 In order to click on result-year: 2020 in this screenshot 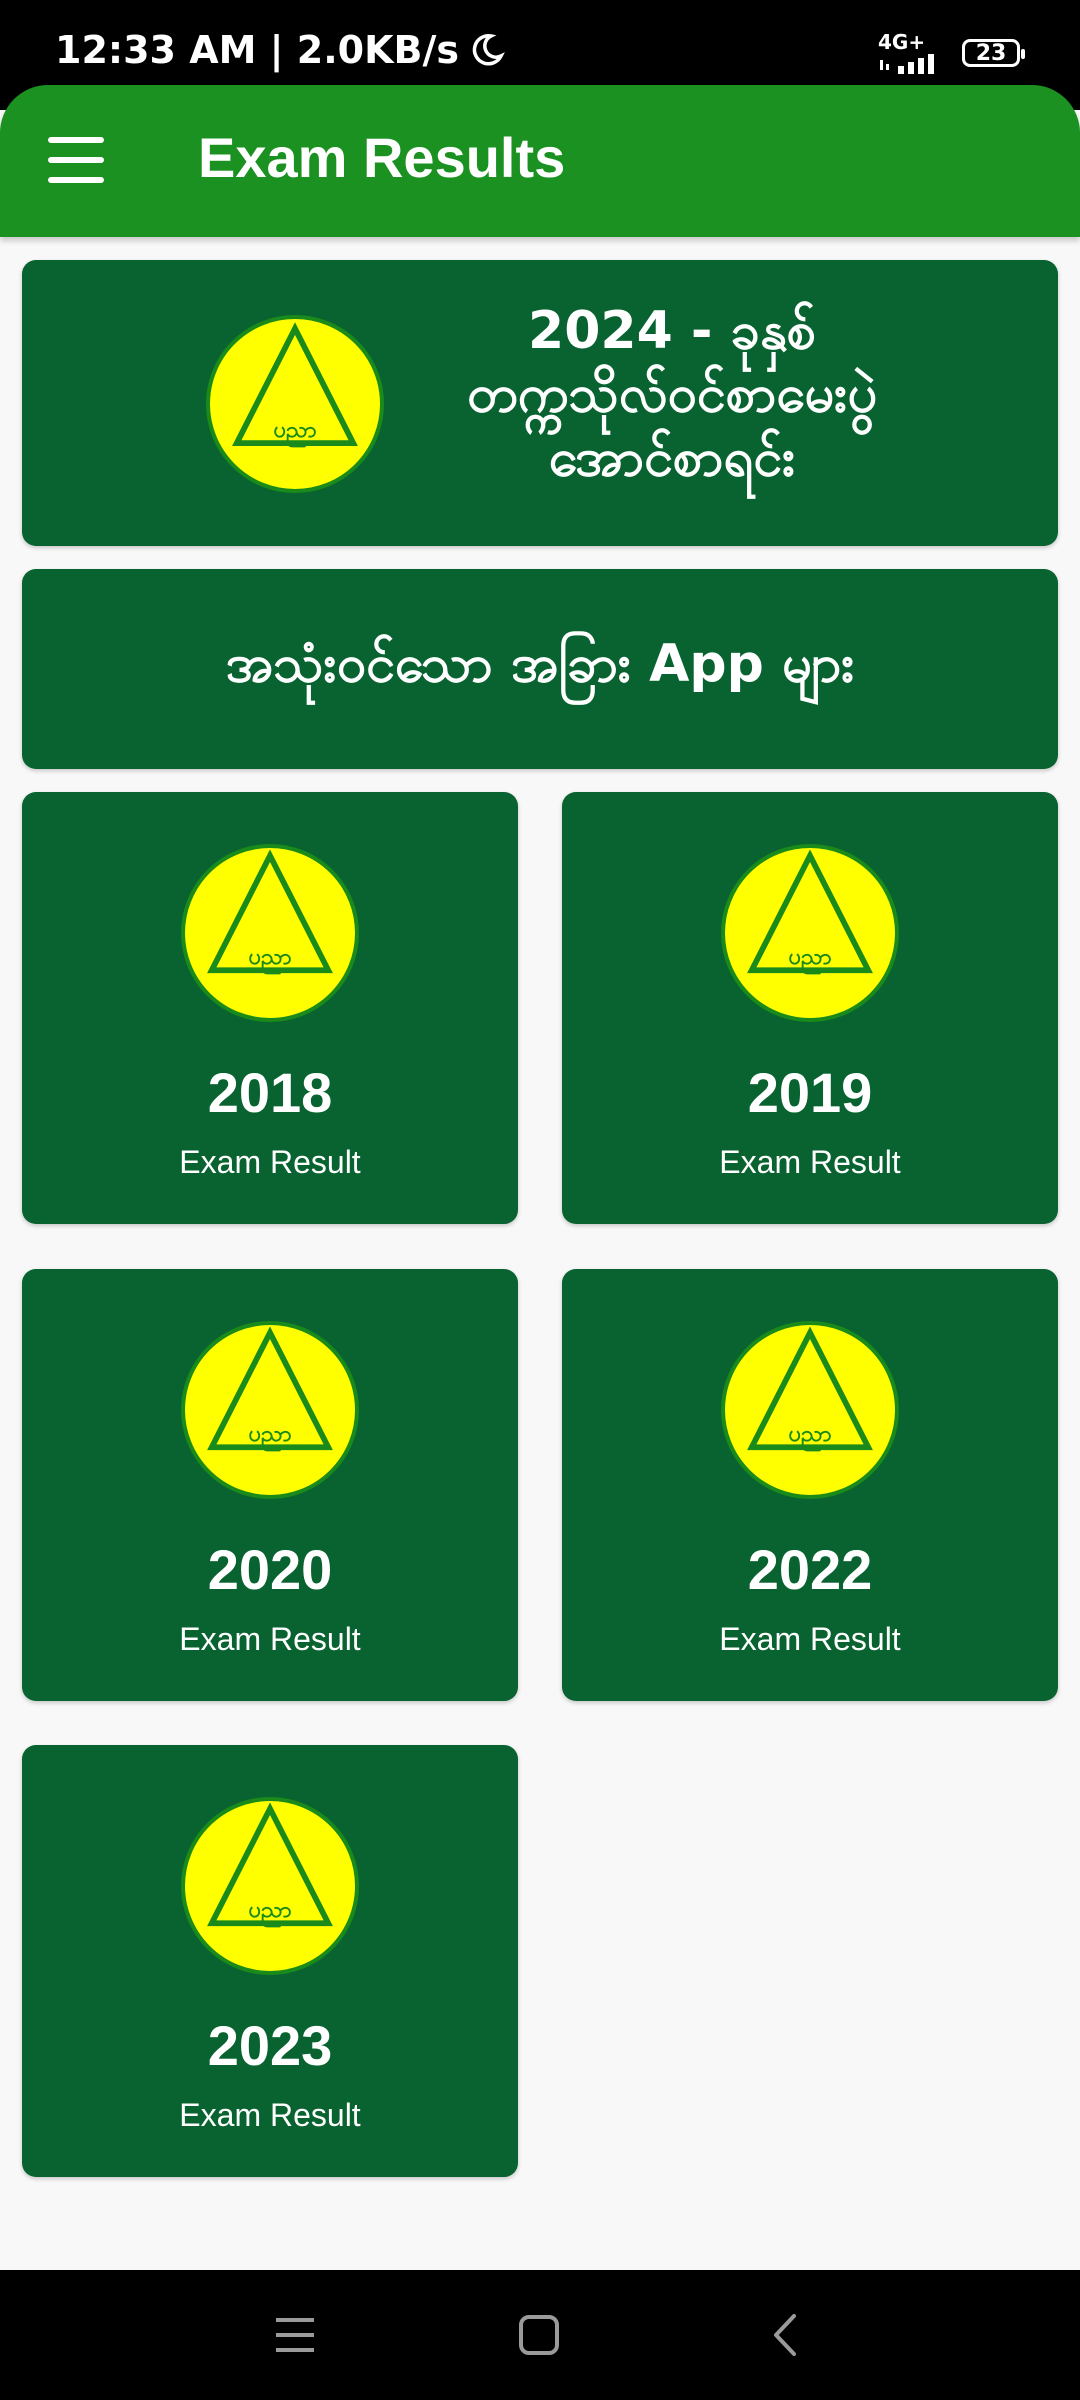, I will do `click(270, 1569)`.